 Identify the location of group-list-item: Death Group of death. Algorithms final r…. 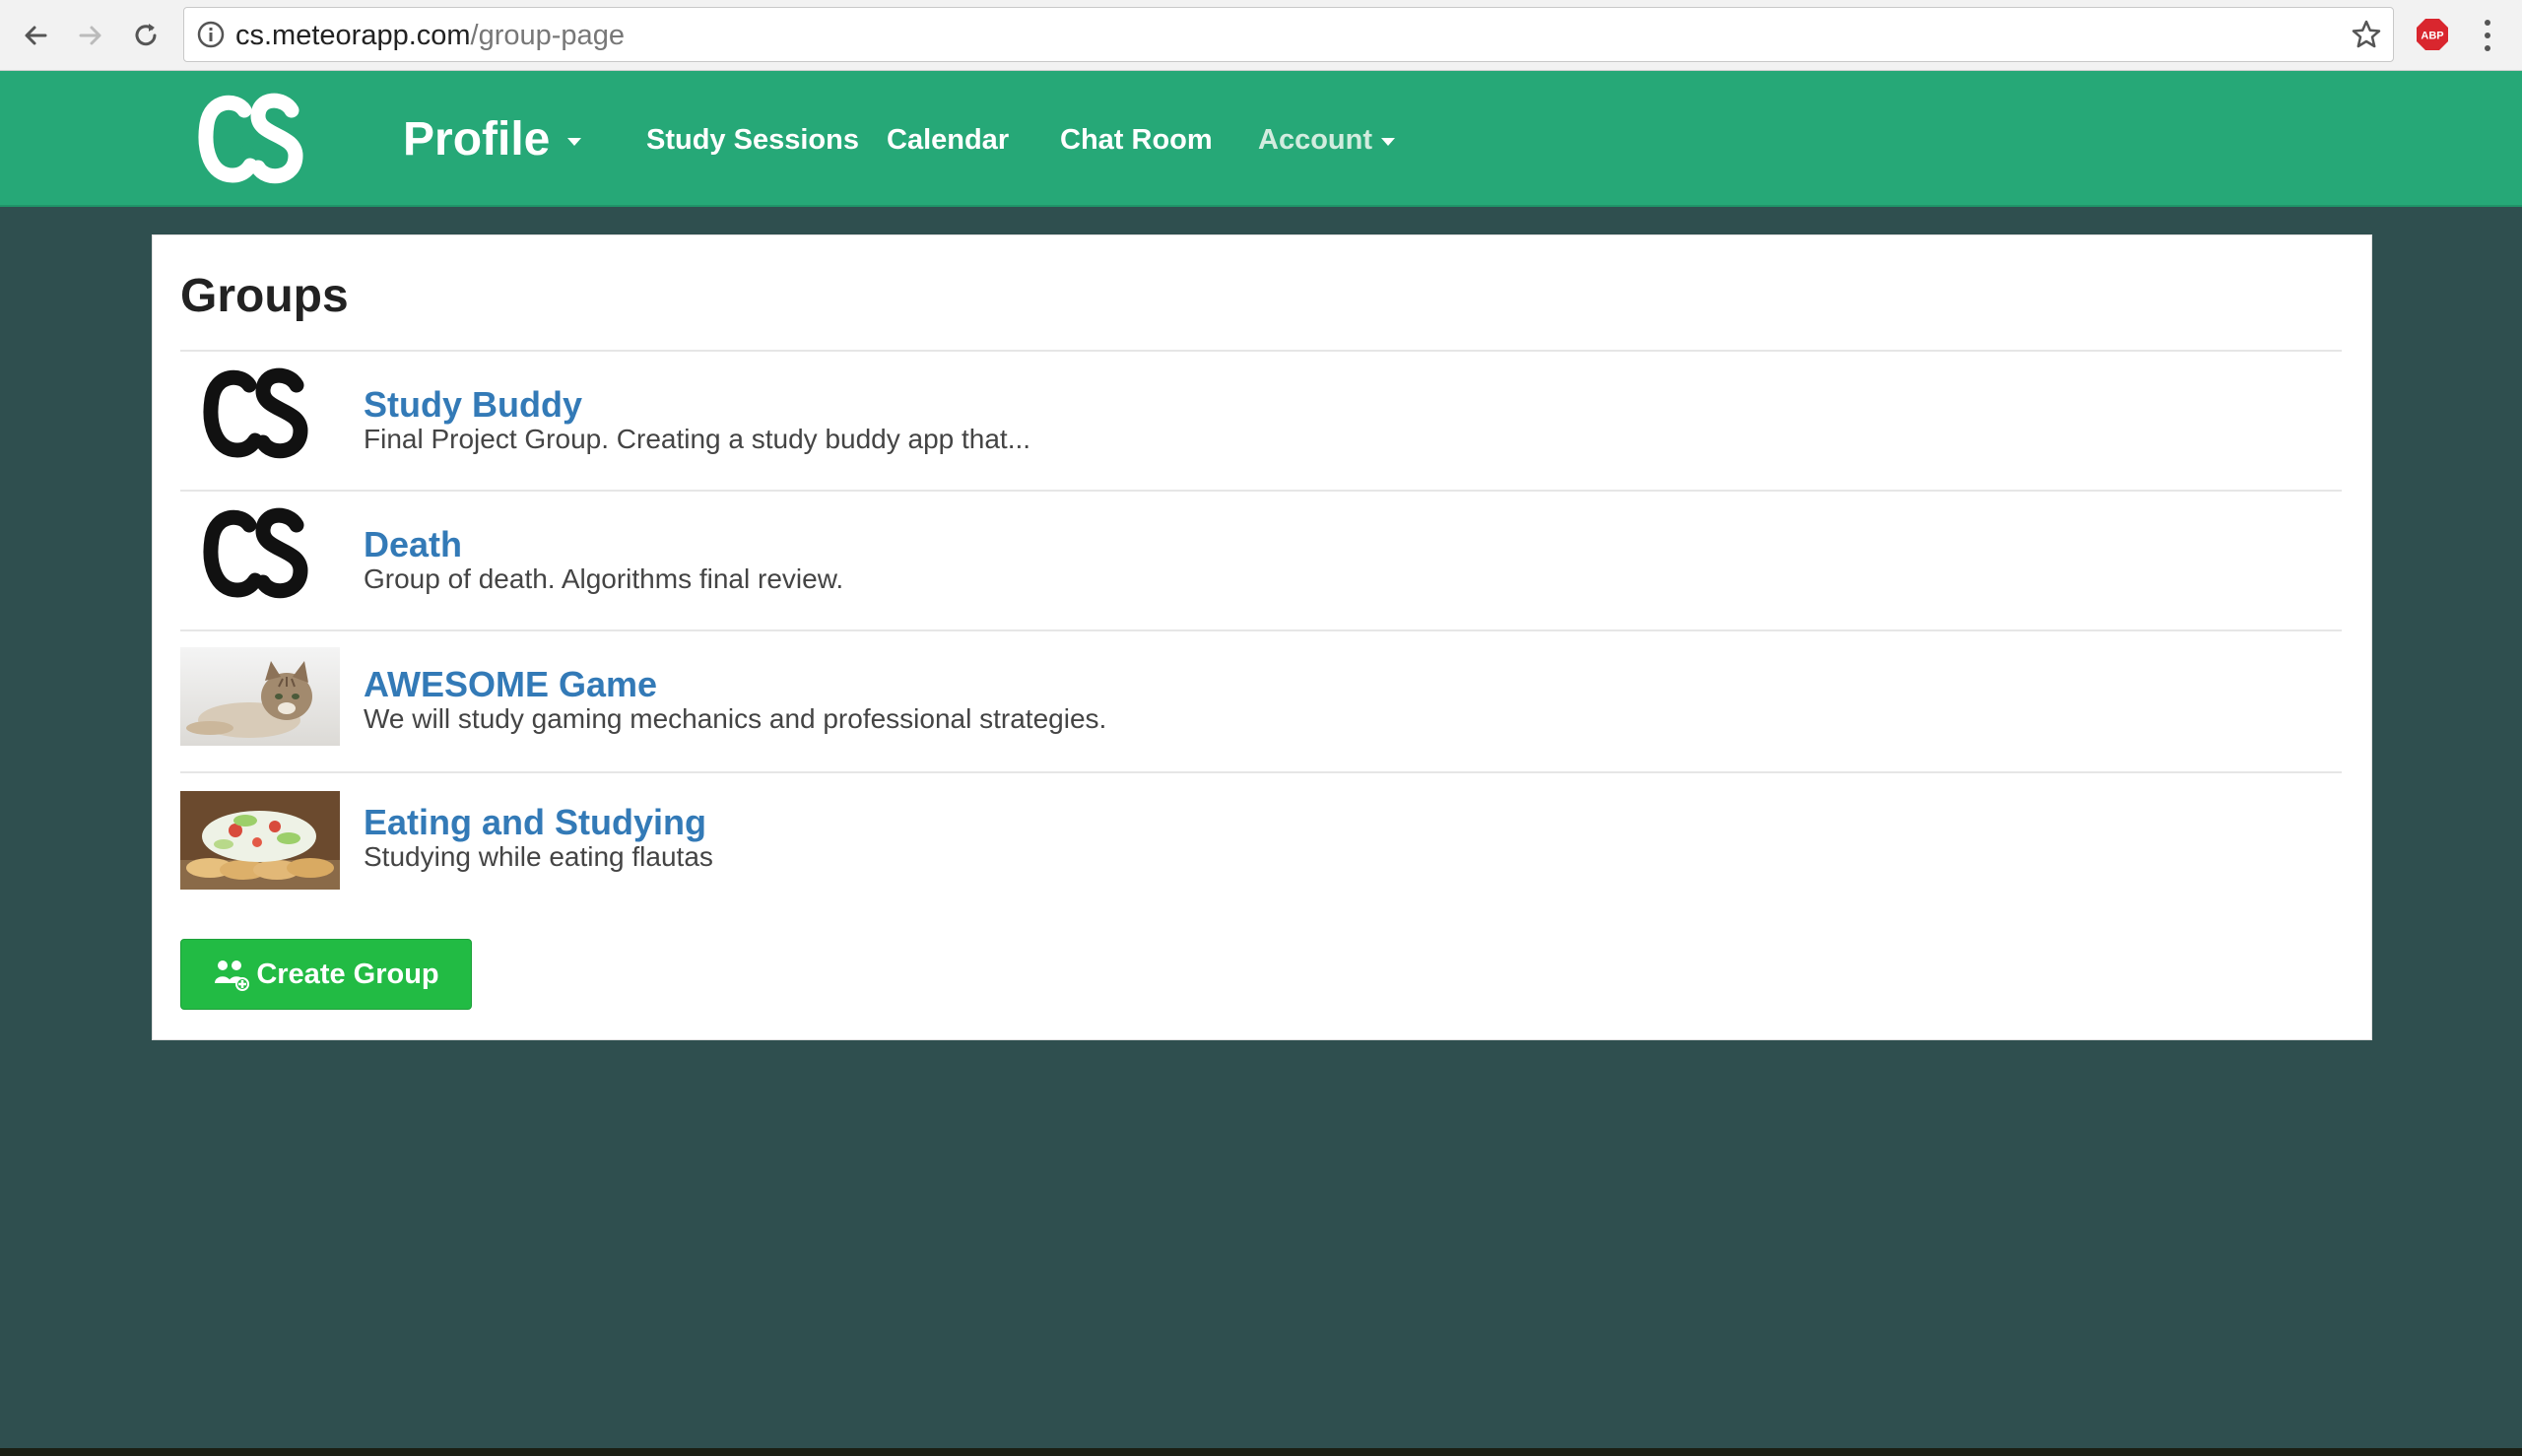
(1261, 561).